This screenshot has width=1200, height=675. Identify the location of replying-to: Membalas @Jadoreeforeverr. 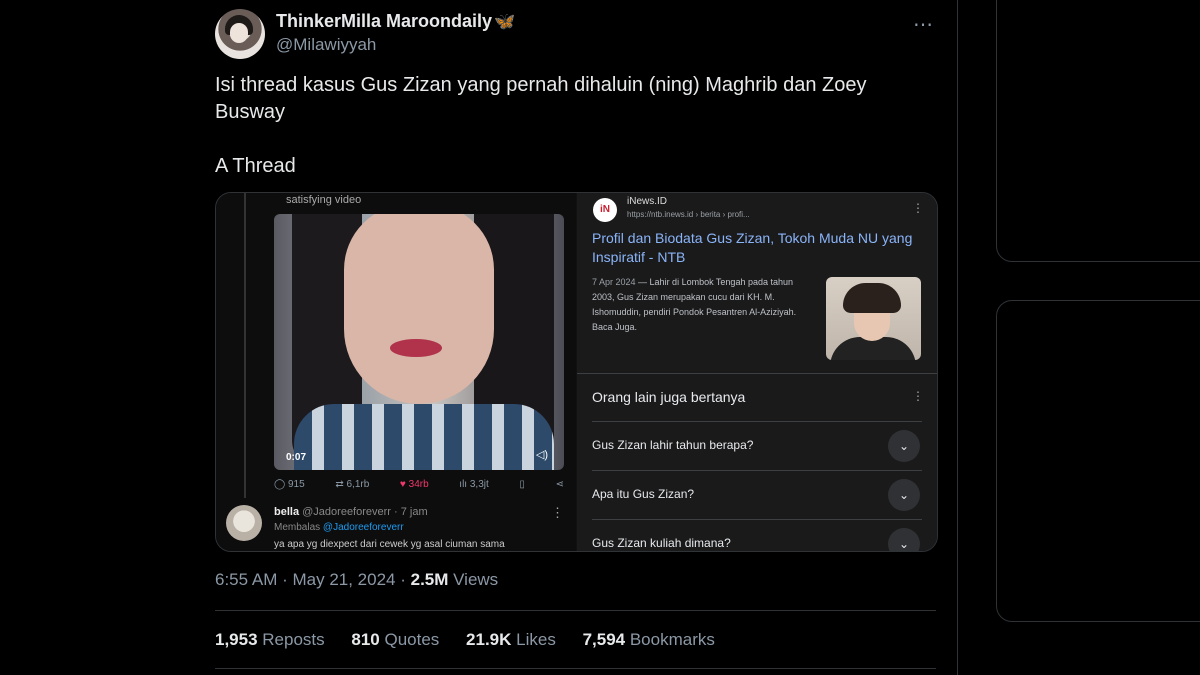
(339, 527).